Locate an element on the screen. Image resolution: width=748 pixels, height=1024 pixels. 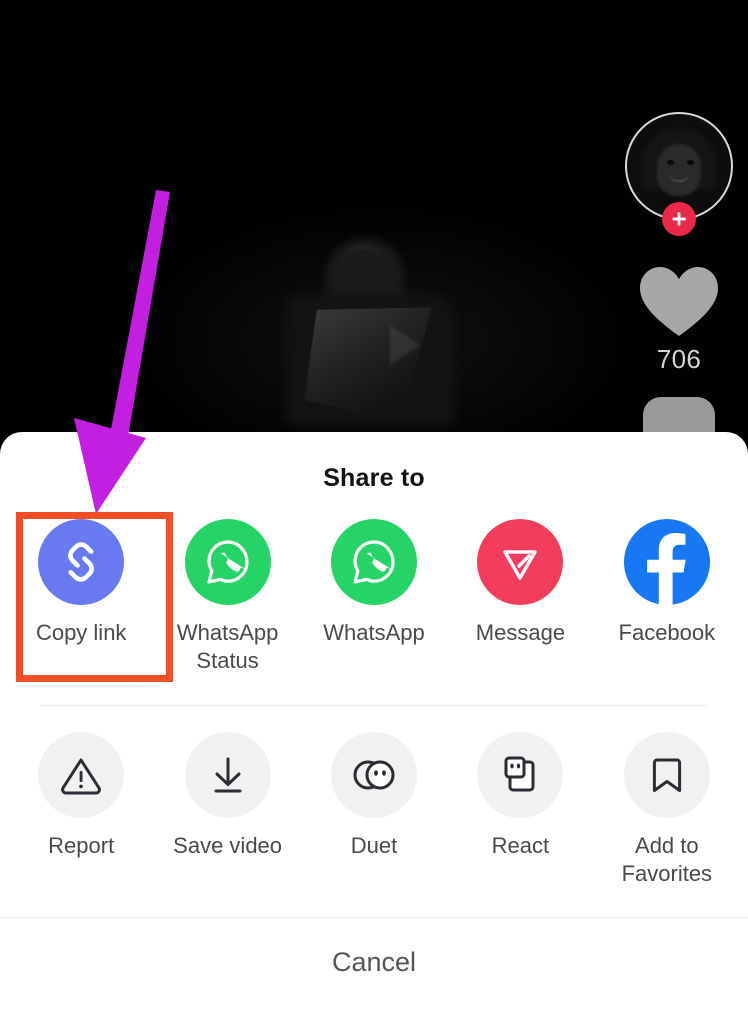
share-option-label: Add to Favorites is located at coordinates (667, 860).